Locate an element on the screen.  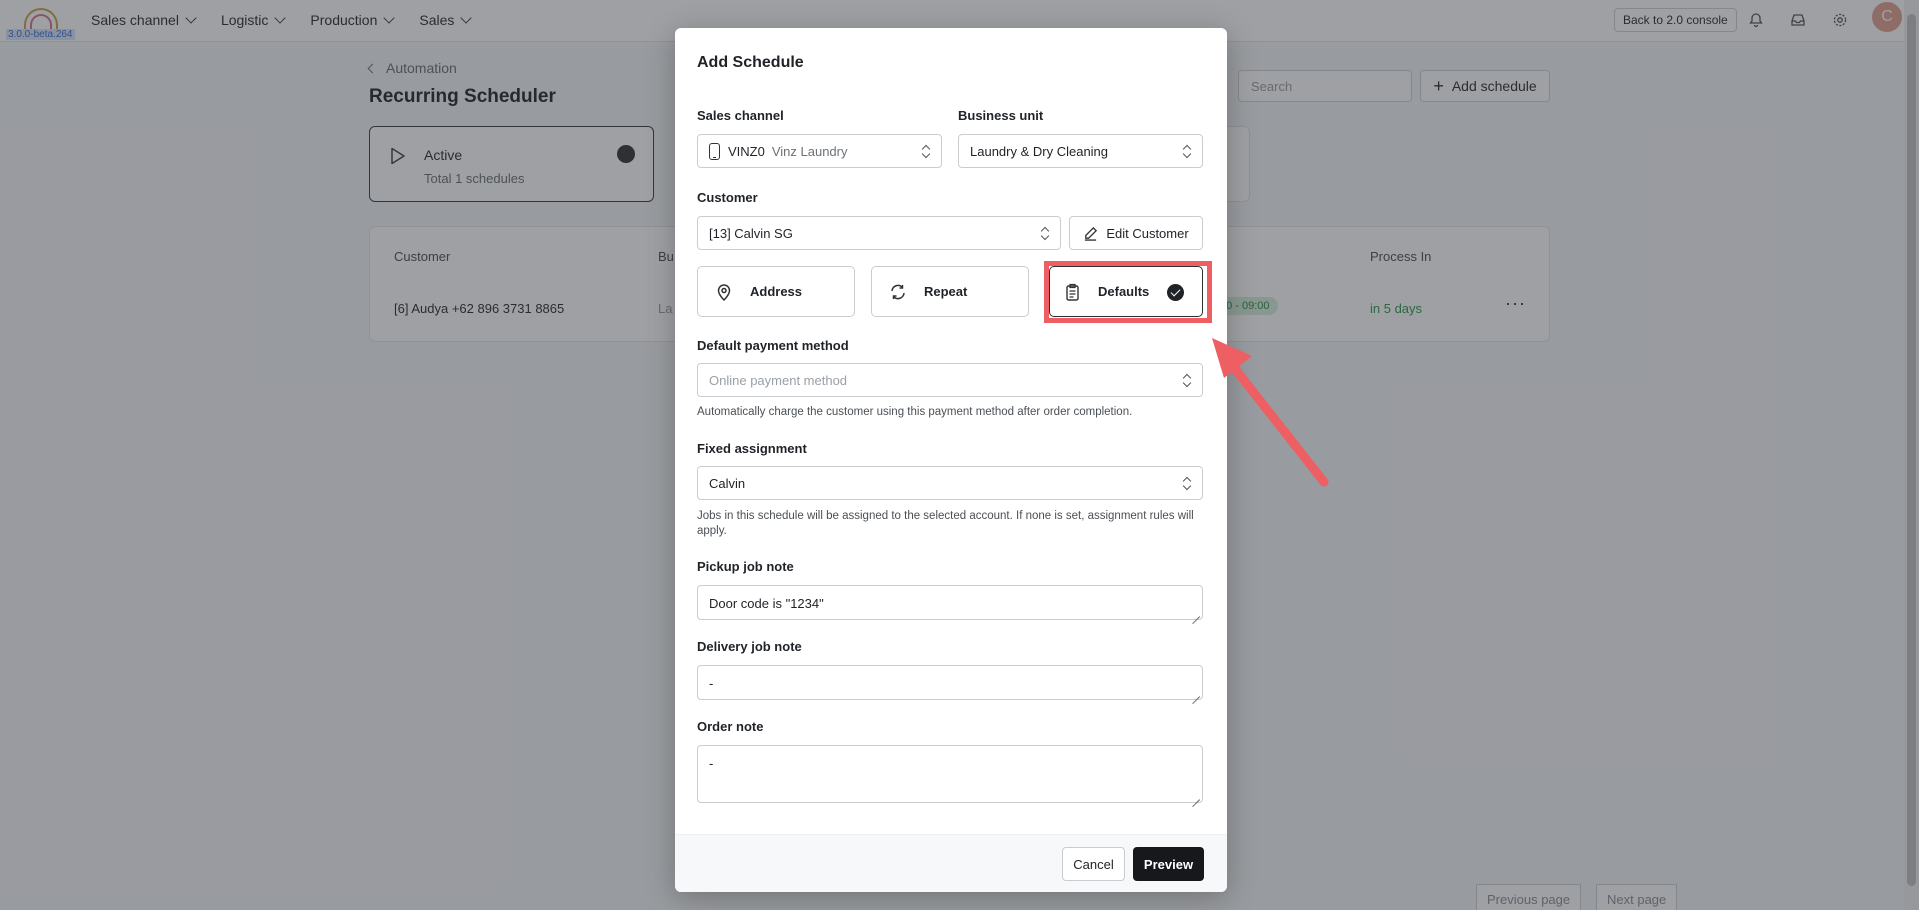
edit-customer-button: Edit Customer is located at coordinates (1136, 233).